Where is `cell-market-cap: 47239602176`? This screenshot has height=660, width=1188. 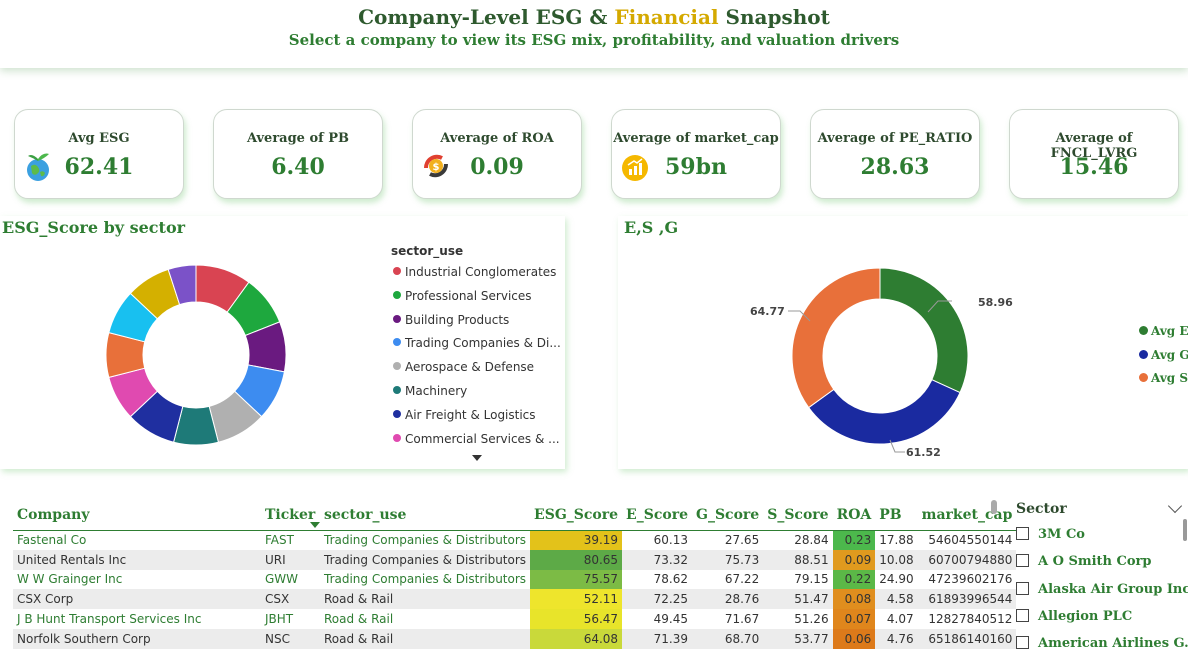 cell-market-cap: 47239602176 is located at coordinates (970, 579).